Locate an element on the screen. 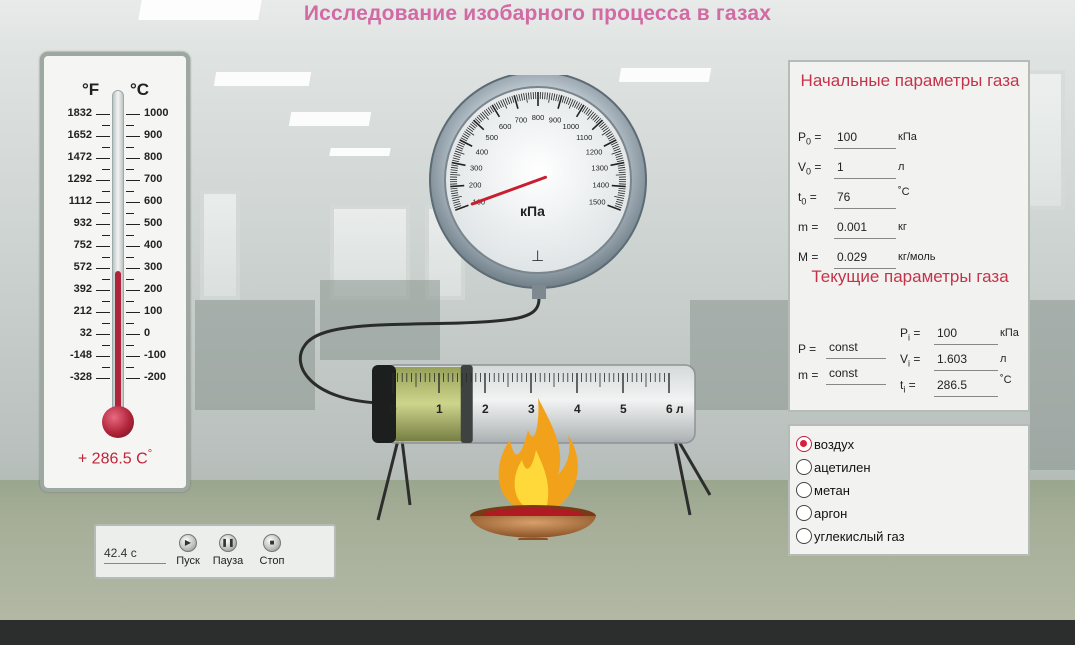 The height and width of the screenshot is (645, 1075). cylinder-scale-label: 0 is located at coordinates (393, 409).